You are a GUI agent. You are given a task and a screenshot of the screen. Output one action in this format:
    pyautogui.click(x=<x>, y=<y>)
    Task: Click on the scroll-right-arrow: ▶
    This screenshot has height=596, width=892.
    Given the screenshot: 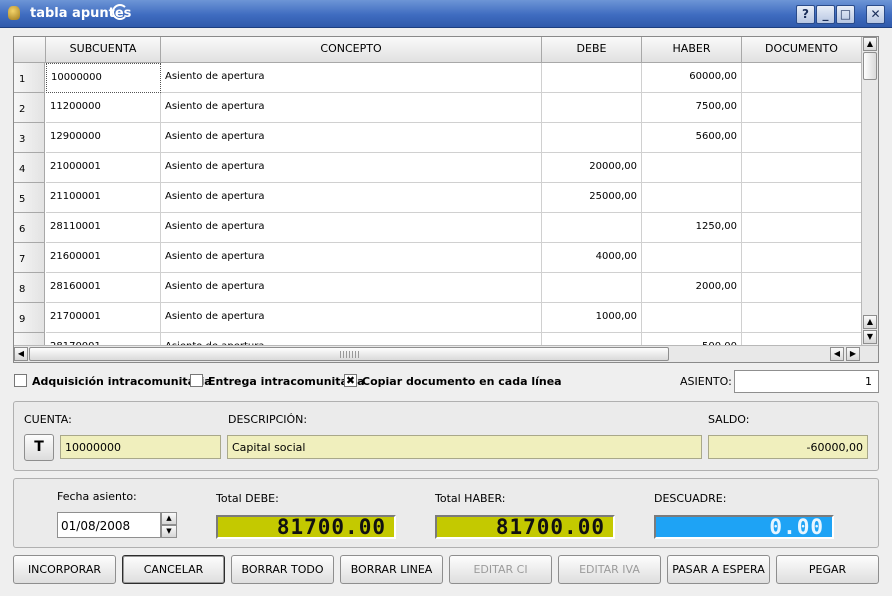 What is the action you would take?
    pyautogui.click(x=853, y=354)
    